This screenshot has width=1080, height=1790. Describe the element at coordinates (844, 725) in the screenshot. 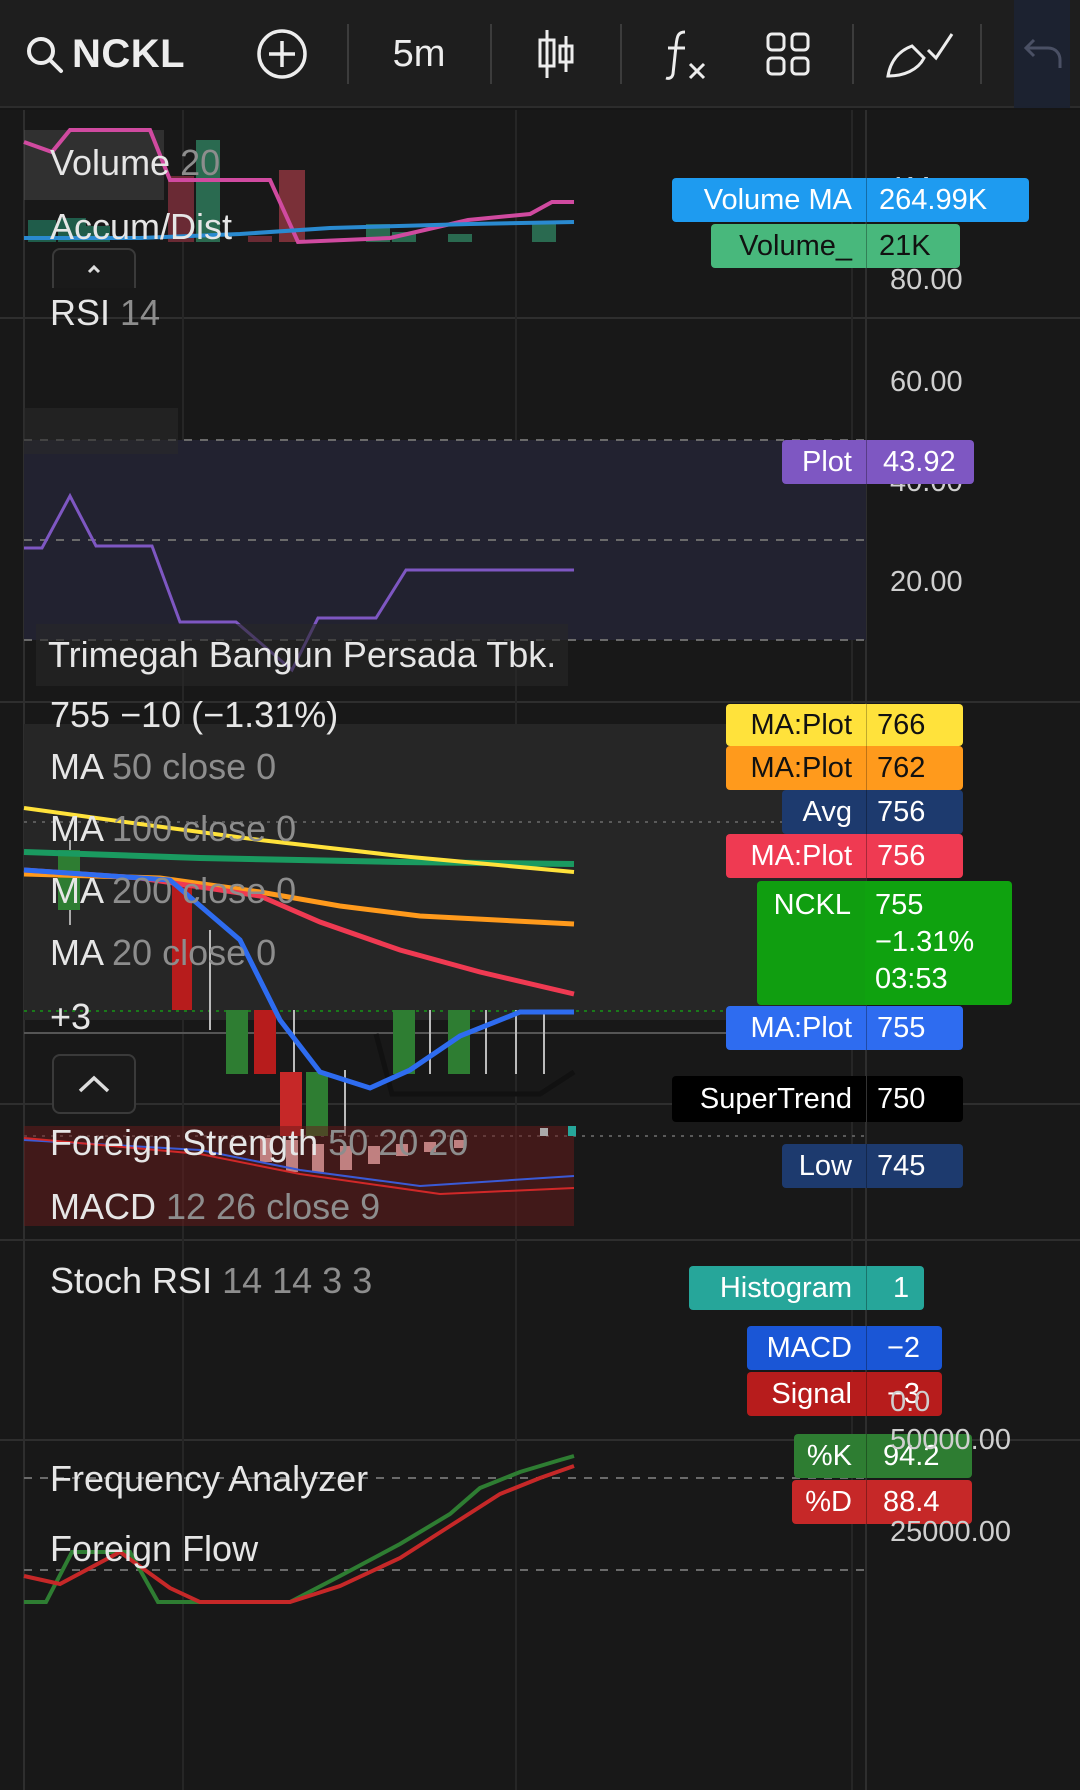

I see `ma-yellow-tag: MA:Plot 766` at that location.